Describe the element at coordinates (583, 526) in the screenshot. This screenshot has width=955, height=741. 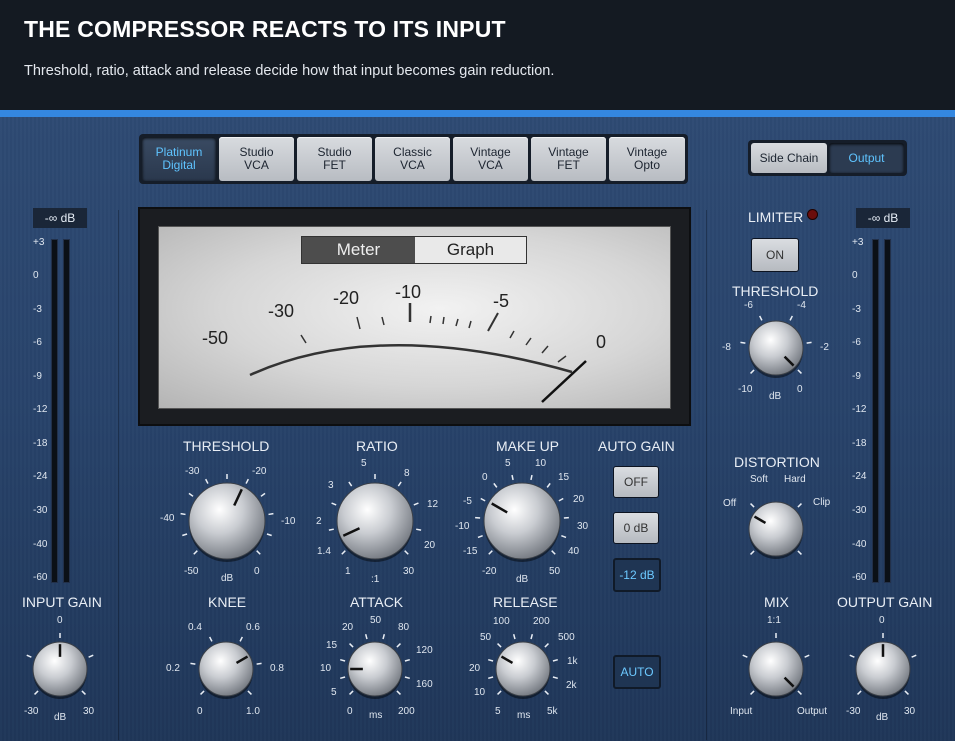
I see `makeup-scale-label: 30` at that location.